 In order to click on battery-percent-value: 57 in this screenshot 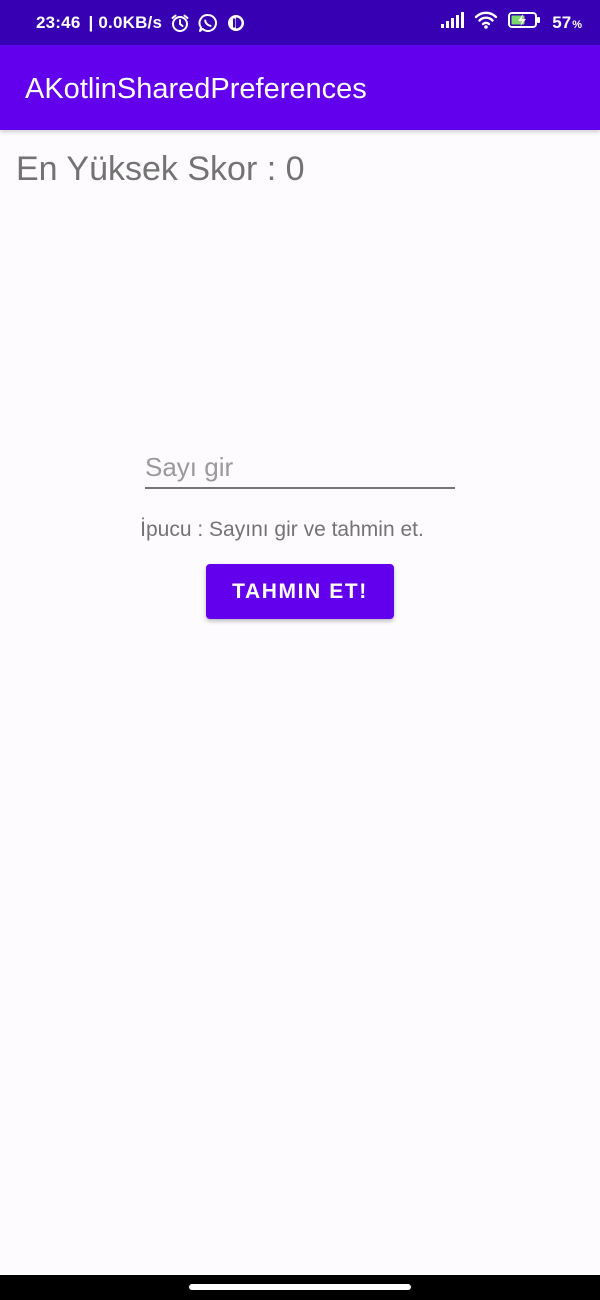, I will do `click(562, 22)`.